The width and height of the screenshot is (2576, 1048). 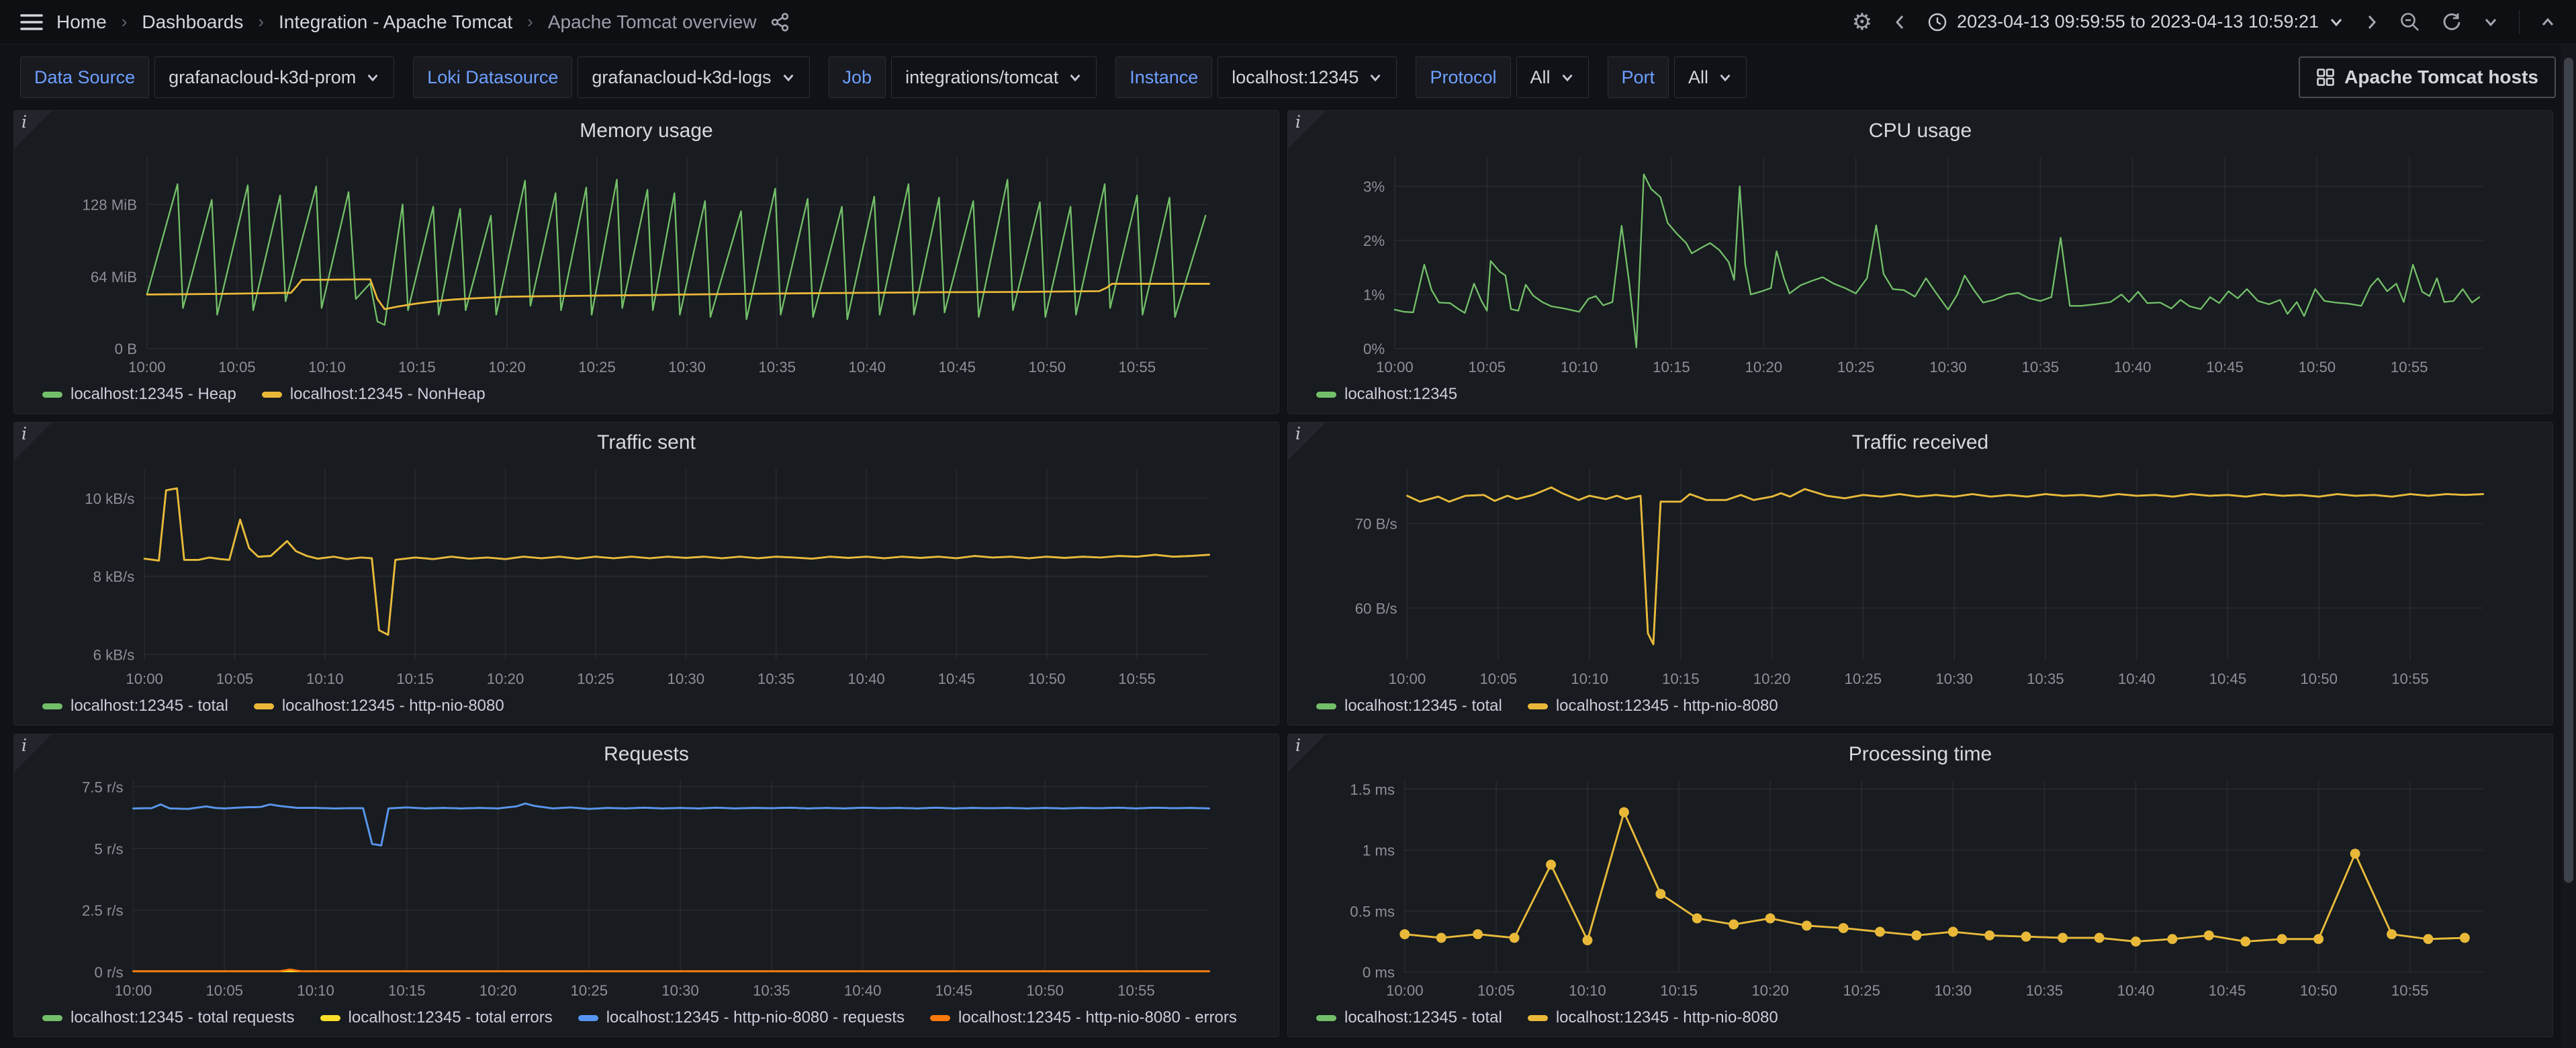 I want to click on svg-text: 10:00, so click(x=1407, y=678).